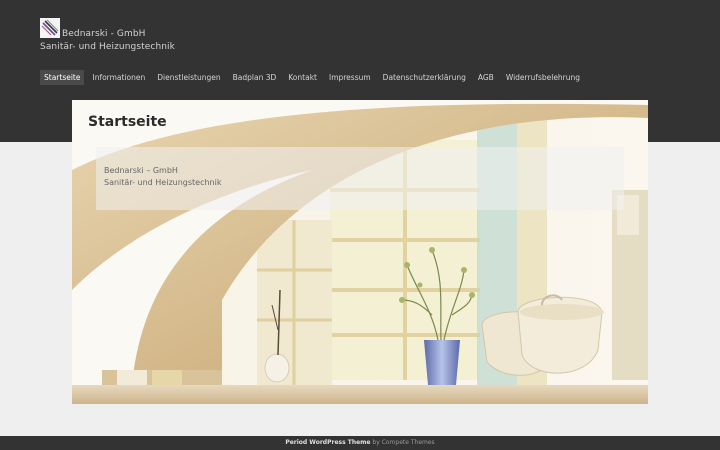  What do you see at coordinates (350, 77) in the screenshot?
I see `nav-item-impressum: Impressum` at bounding box center [350, 77].